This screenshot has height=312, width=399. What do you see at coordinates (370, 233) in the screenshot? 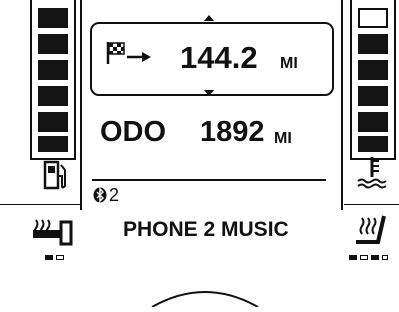
I see `heated-seat-icon` at bounding box center [370, 233].